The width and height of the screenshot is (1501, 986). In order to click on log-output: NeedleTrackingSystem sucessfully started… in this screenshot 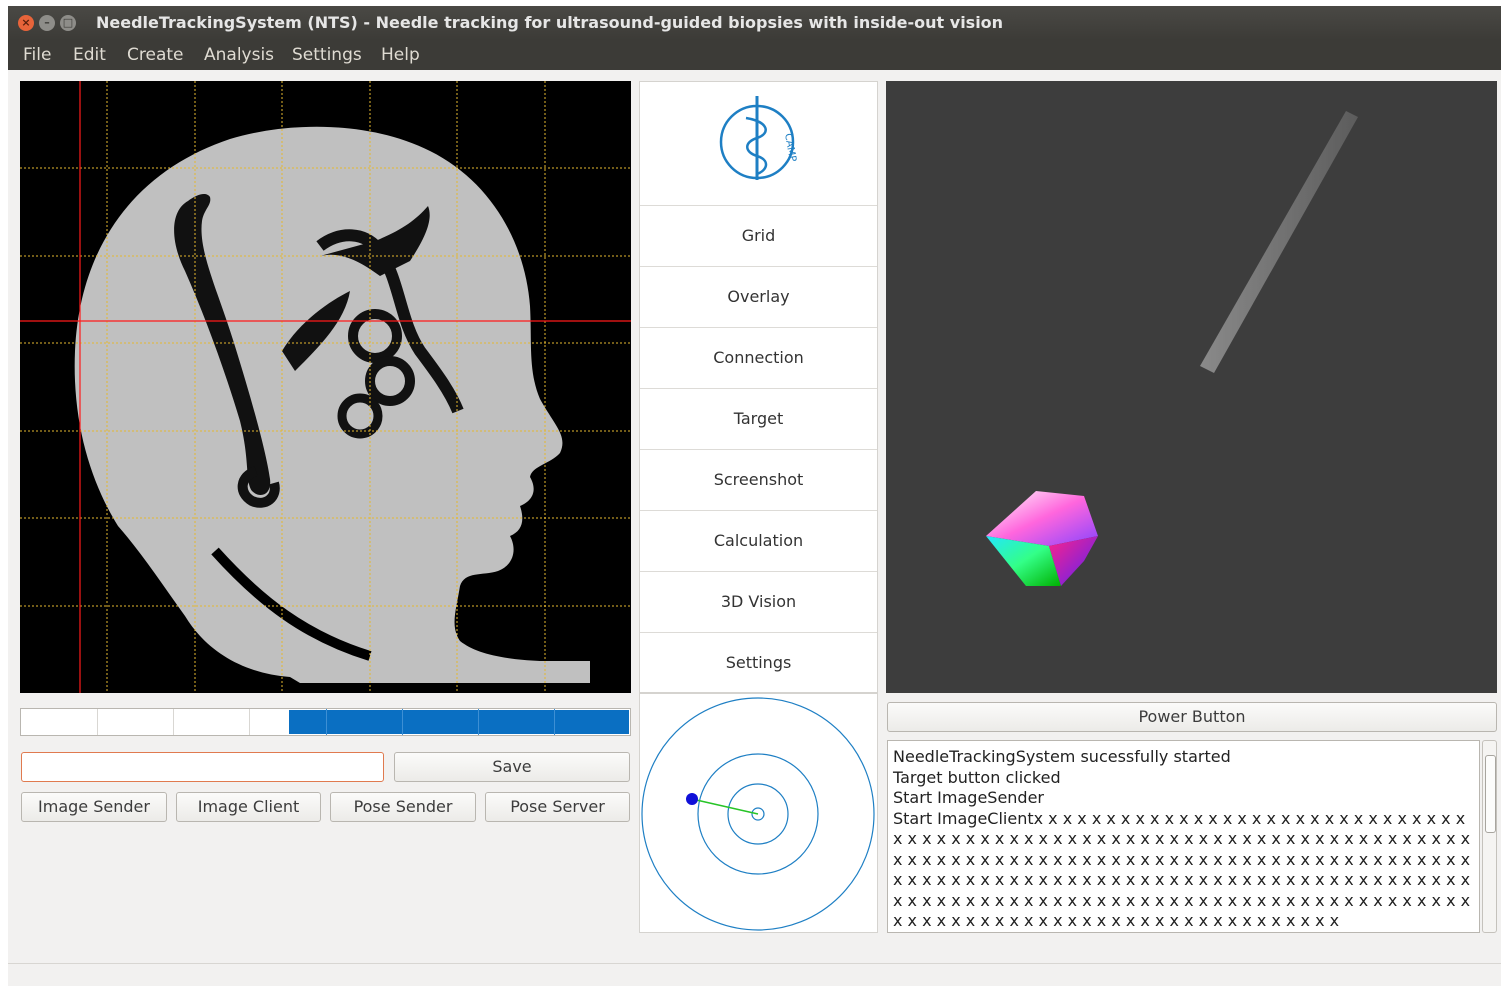, I will do `click(1183, 836)`.